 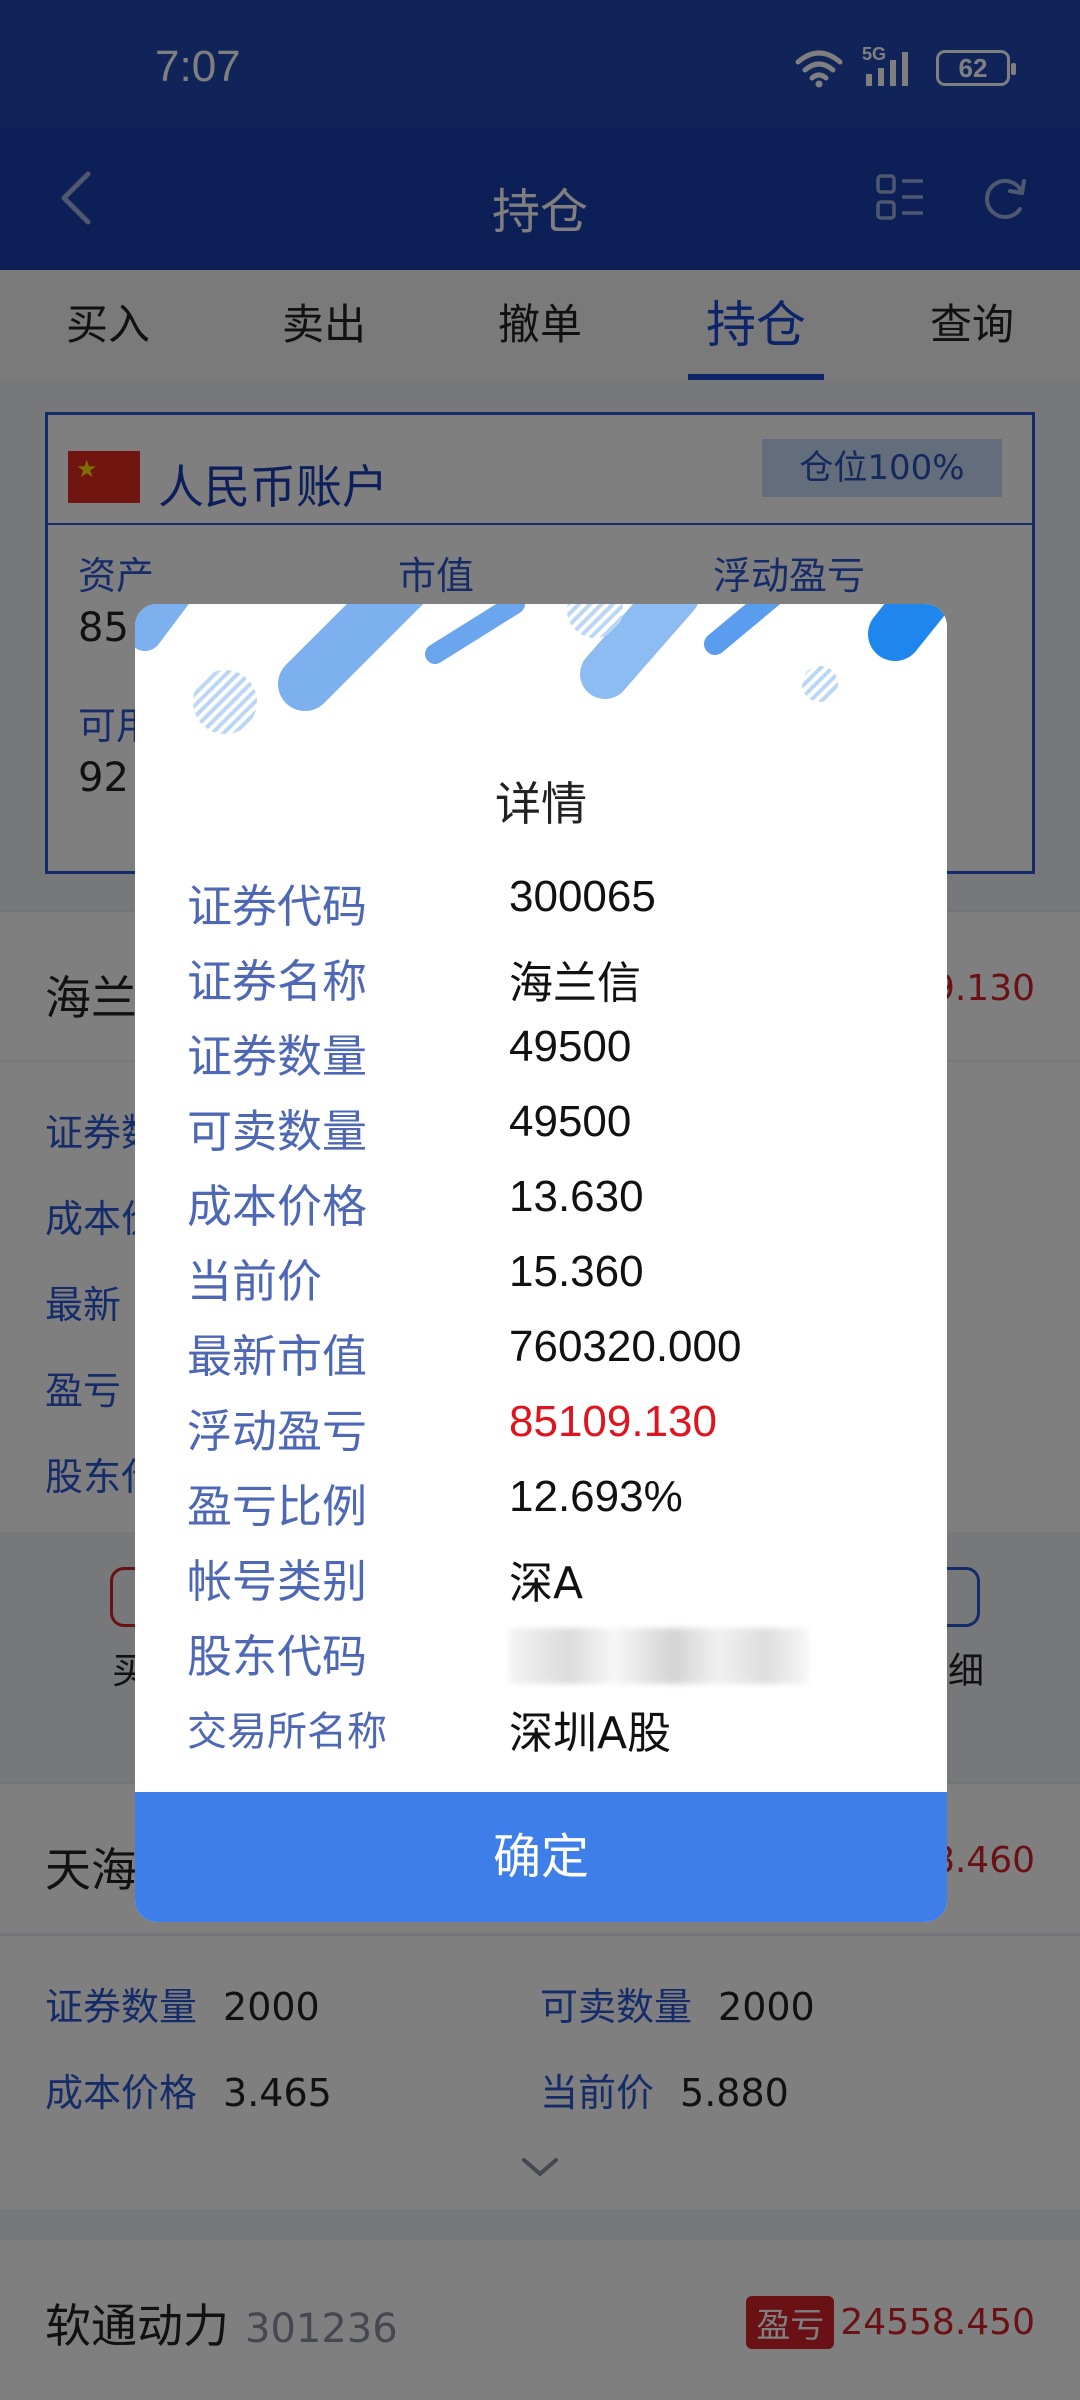 What do you see at coordinates (277, 1431) in the screenshot?
I see `detail-label: 浮动盈亏` at bounding box center [277, 1431].